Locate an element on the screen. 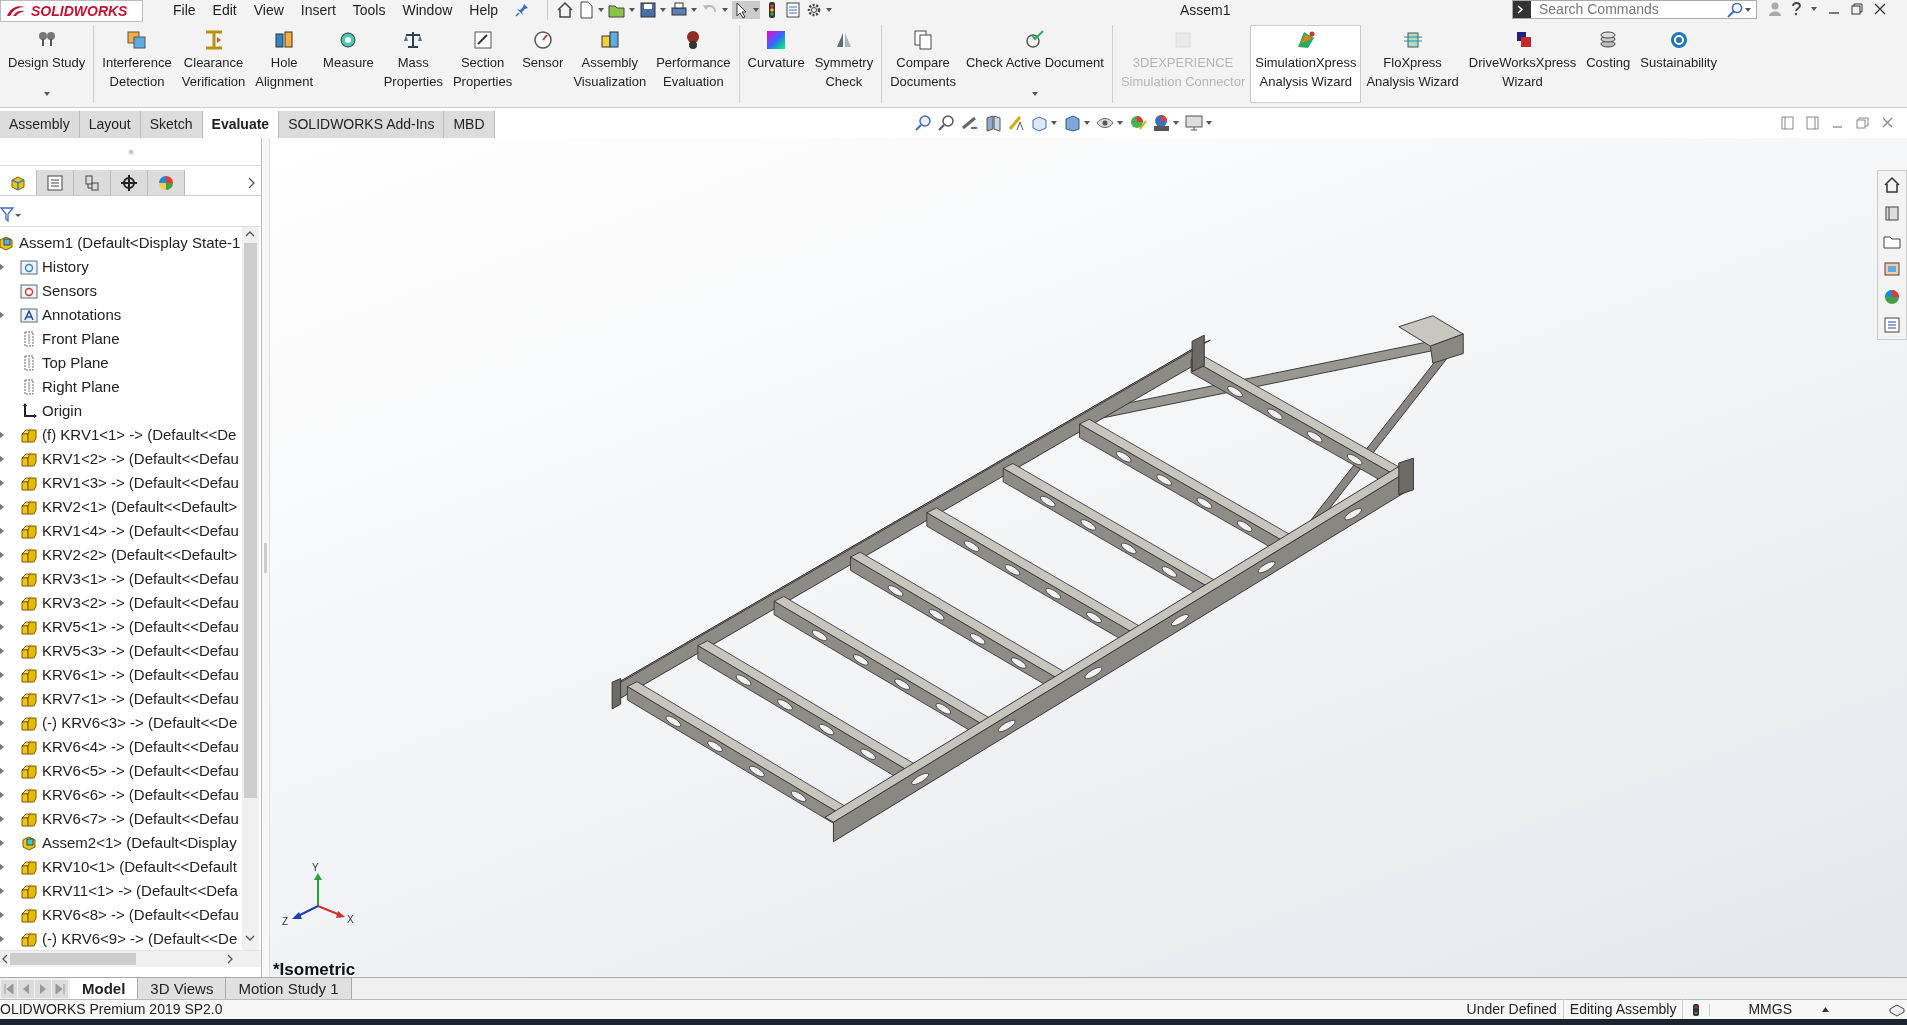  vertical-scrollbar is located at coordinates (250, 588).